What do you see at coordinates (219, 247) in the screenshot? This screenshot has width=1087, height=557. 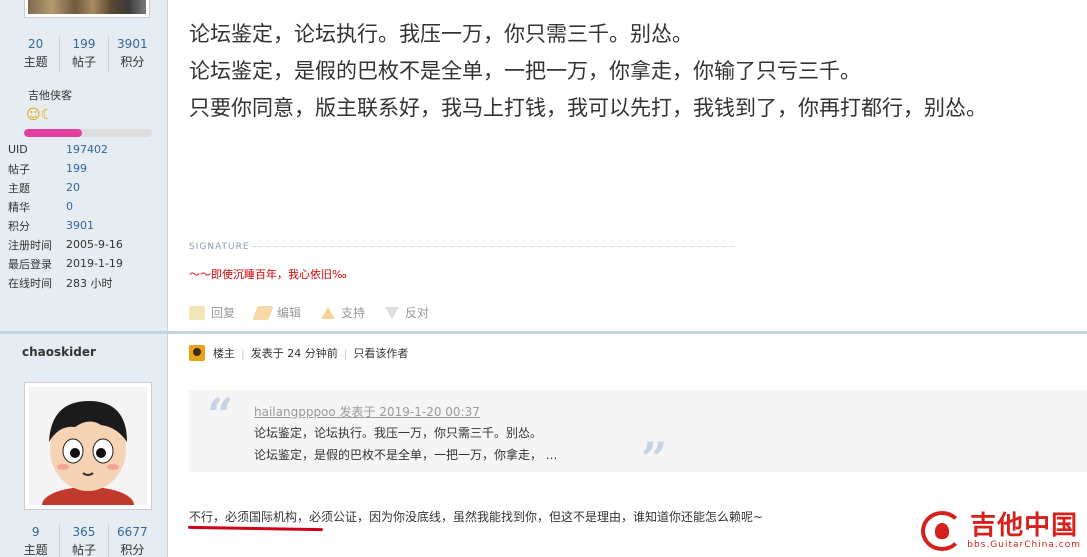 I see `signature-label: SIGNATURE` at bounding box center [219, 247].